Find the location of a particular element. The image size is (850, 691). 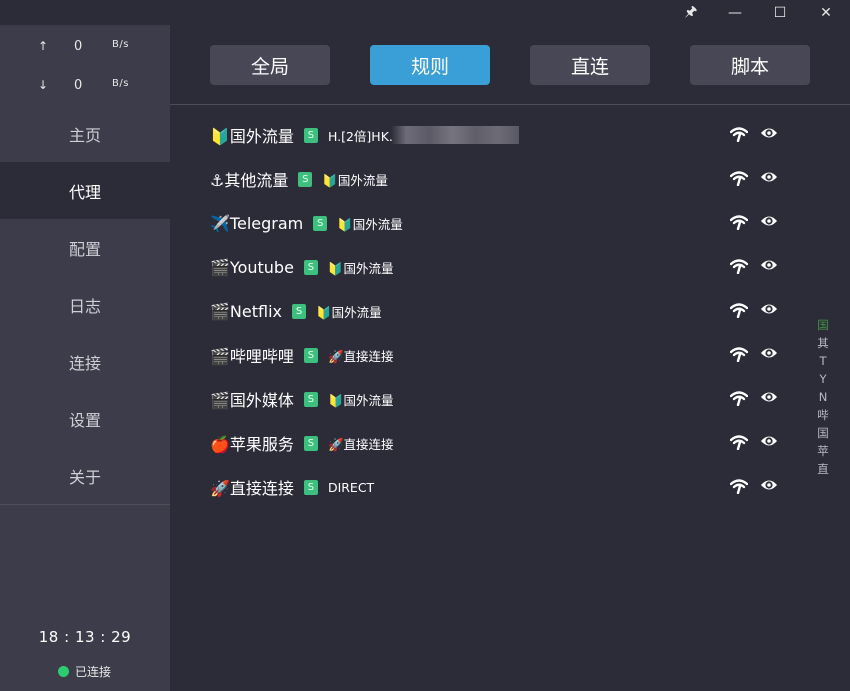

upload-speed-value: 0 is located at coordinates (78, 46).